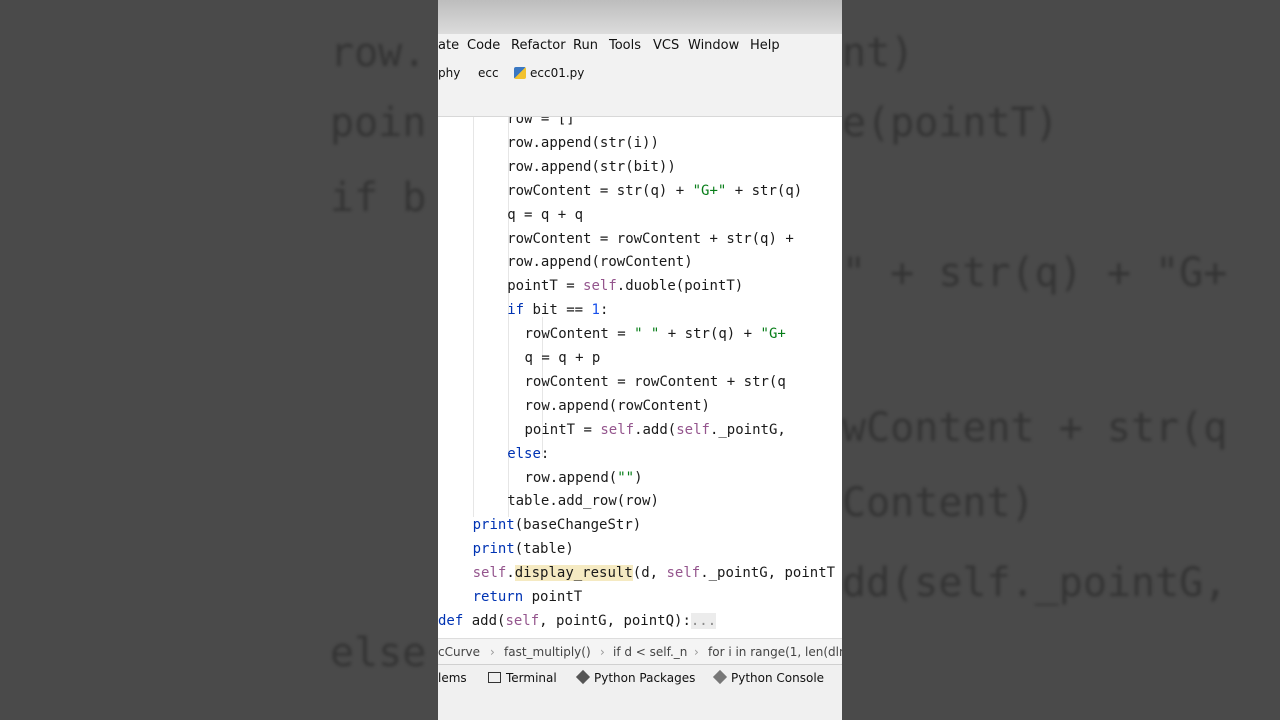 This screenshot has height=720, width=1280. Describe the element at coordinates (557, 73) in the screenshot. I see `nav-file-label: ecc01.py` at that location.